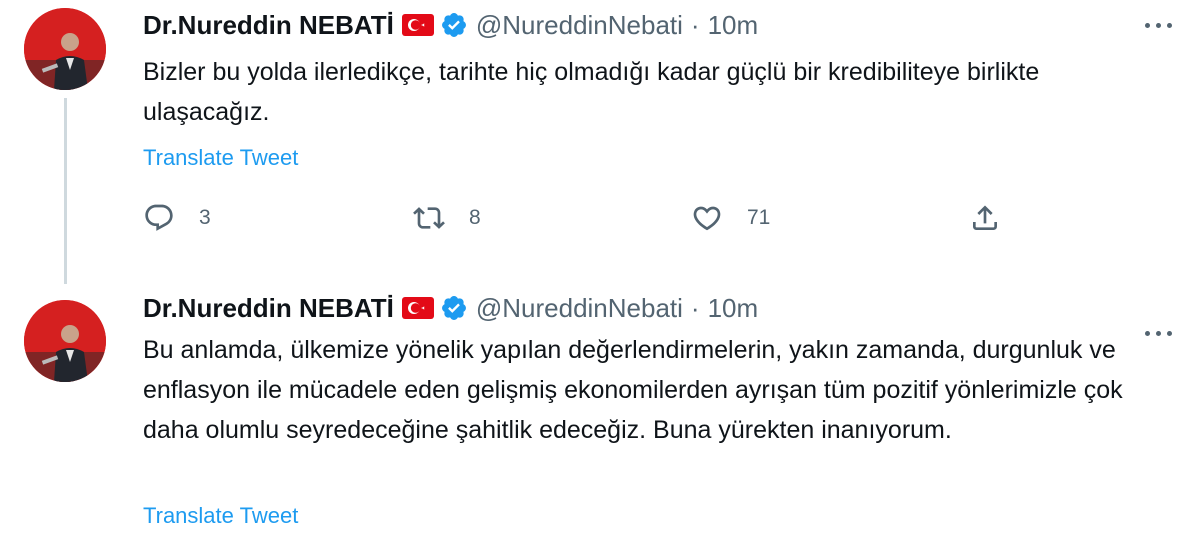 The width and height of the screenshot is (1200, 541). What do you see at coordinates (475, 217) in the screenshot?
I see `retweet-count: 8` at bounding box center [475, 217].